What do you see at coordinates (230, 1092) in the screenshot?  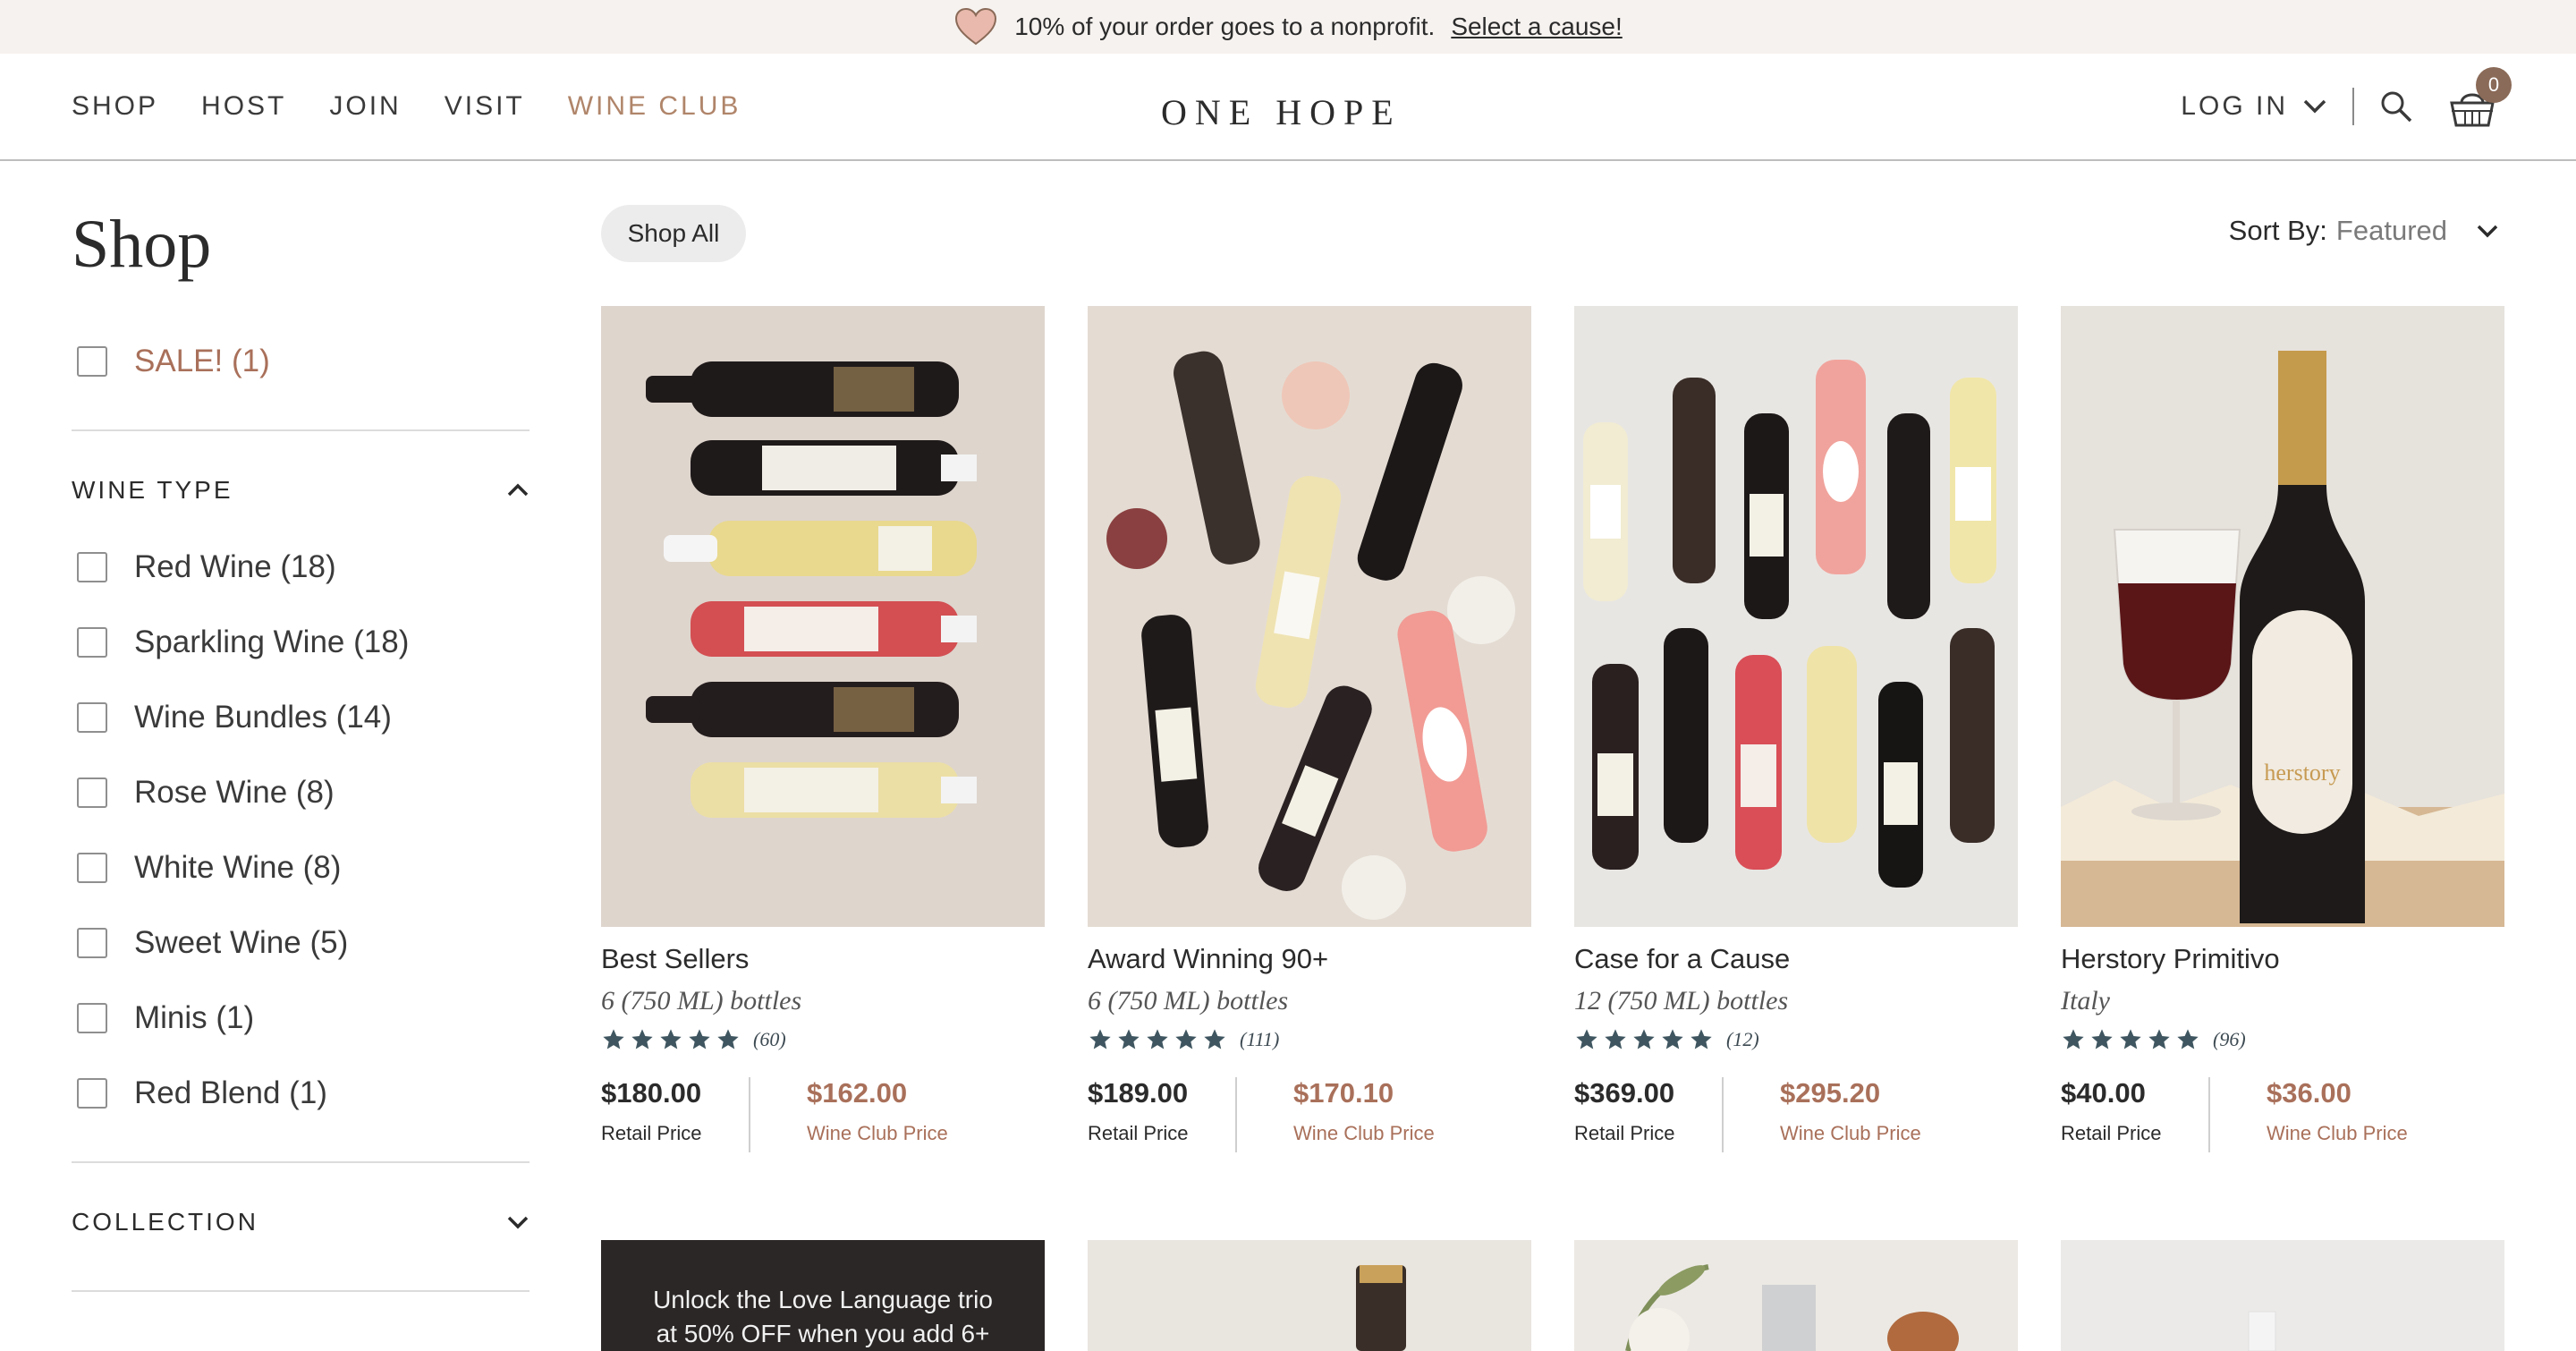 I see `filter-label: Red Blend (1)` at bounding box center [230, 1092].